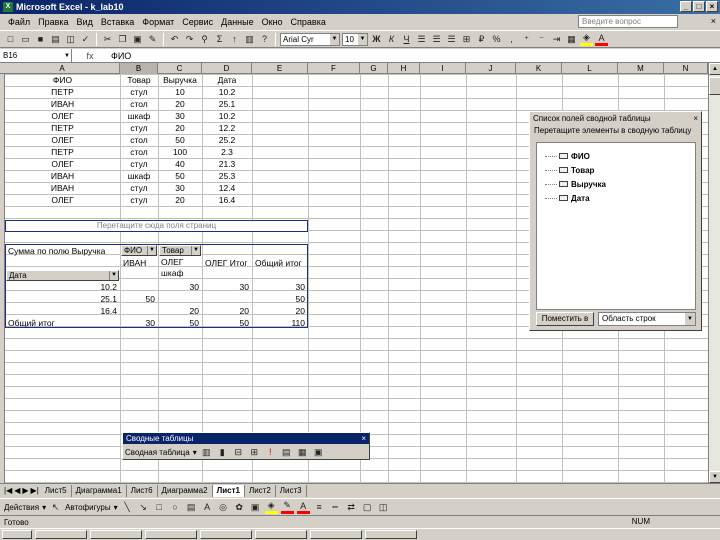  Describe the element at coordinates (286, 452) in the screenshot. I see `field-settings-icon: ▤` at that location.